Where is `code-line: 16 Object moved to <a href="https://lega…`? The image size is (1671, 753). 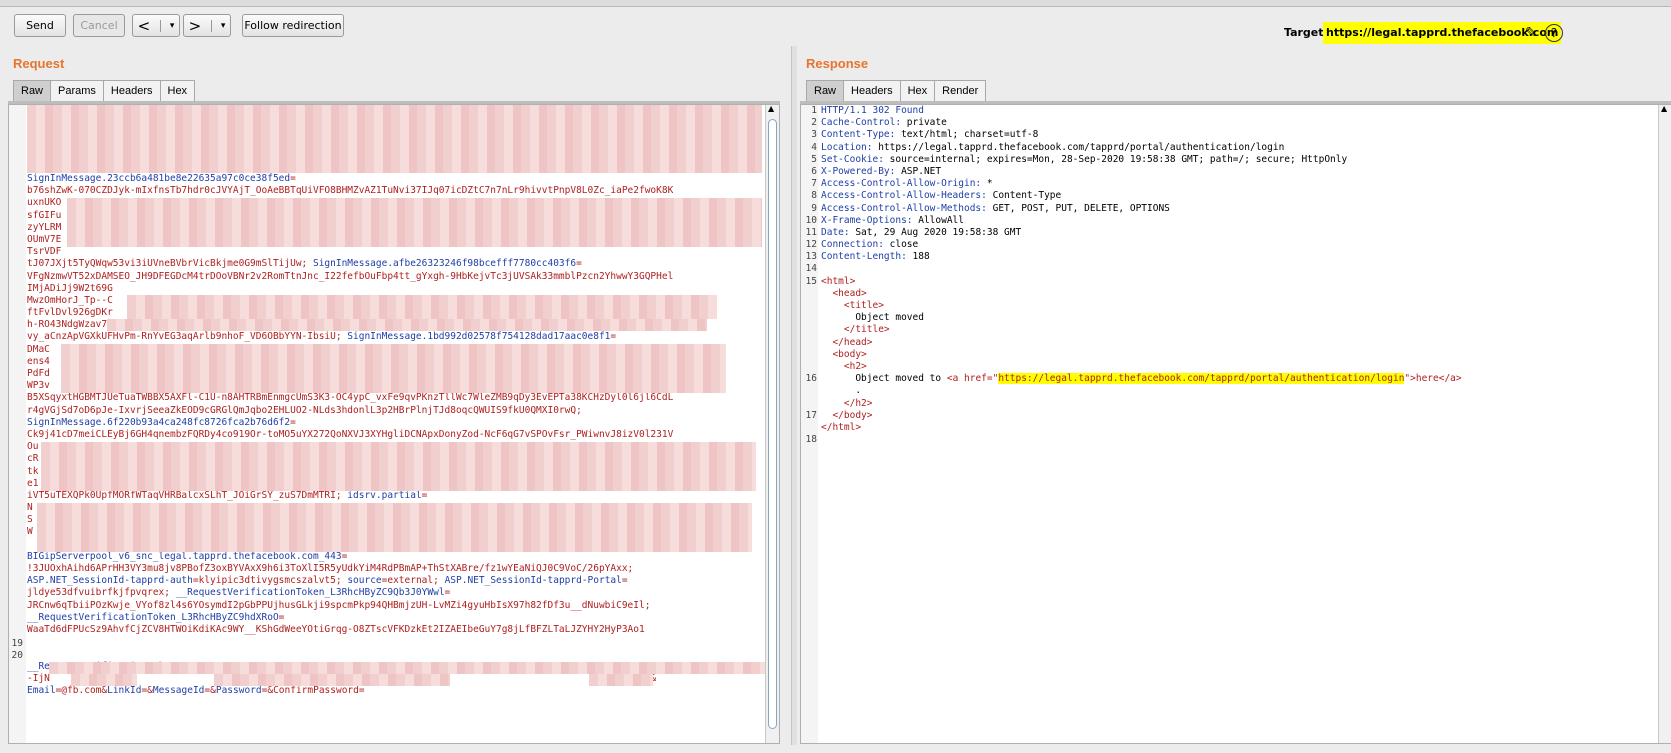
code-line: 16 Object moved to <a href="https://lega… is located at coordinates (1225, 379).